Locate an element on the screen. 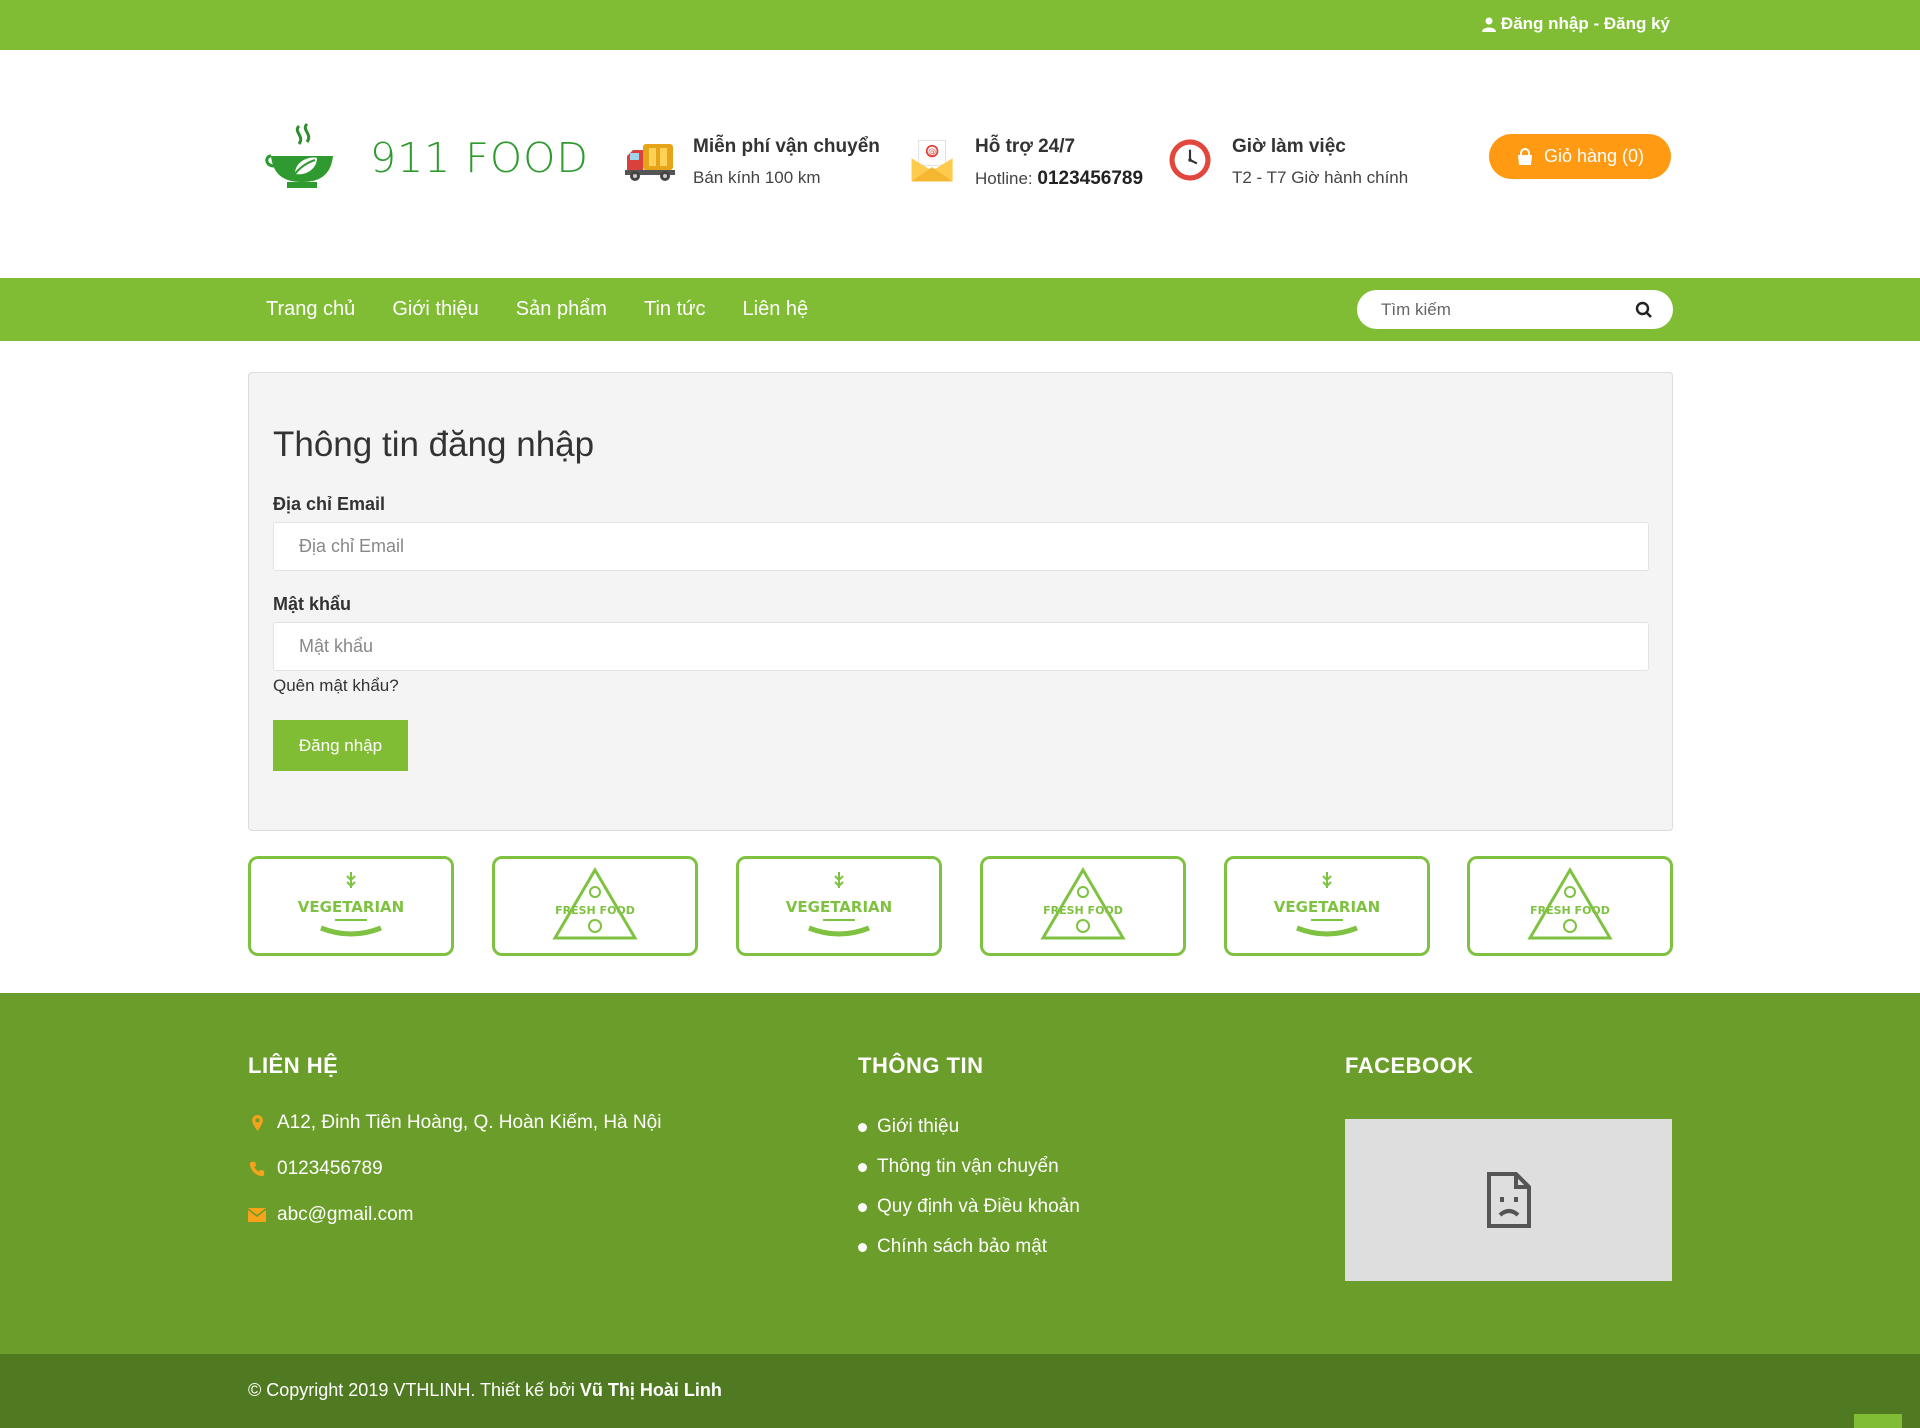 The height and width of the screenshot is (1428, 1920). map-marker-icon is located at coordinates (257, 1123).